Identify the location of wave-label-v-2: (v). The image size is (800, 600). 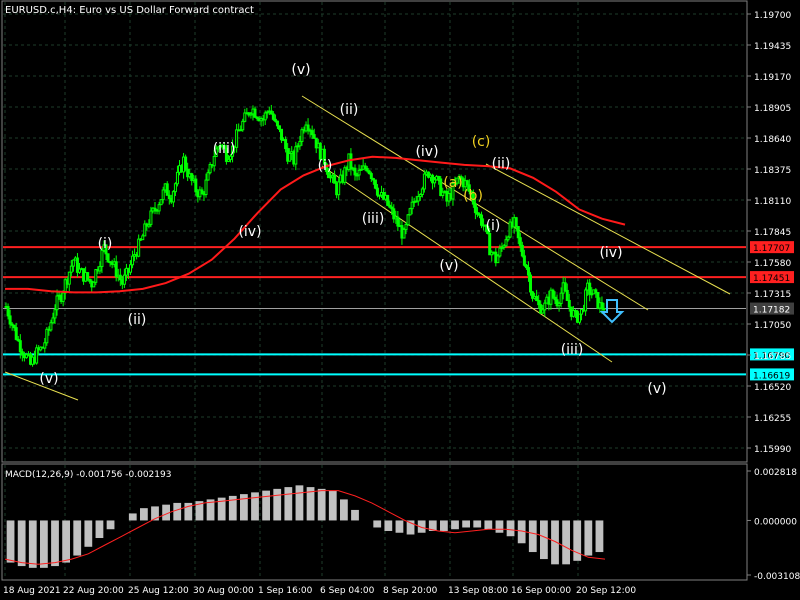
(448, 266).